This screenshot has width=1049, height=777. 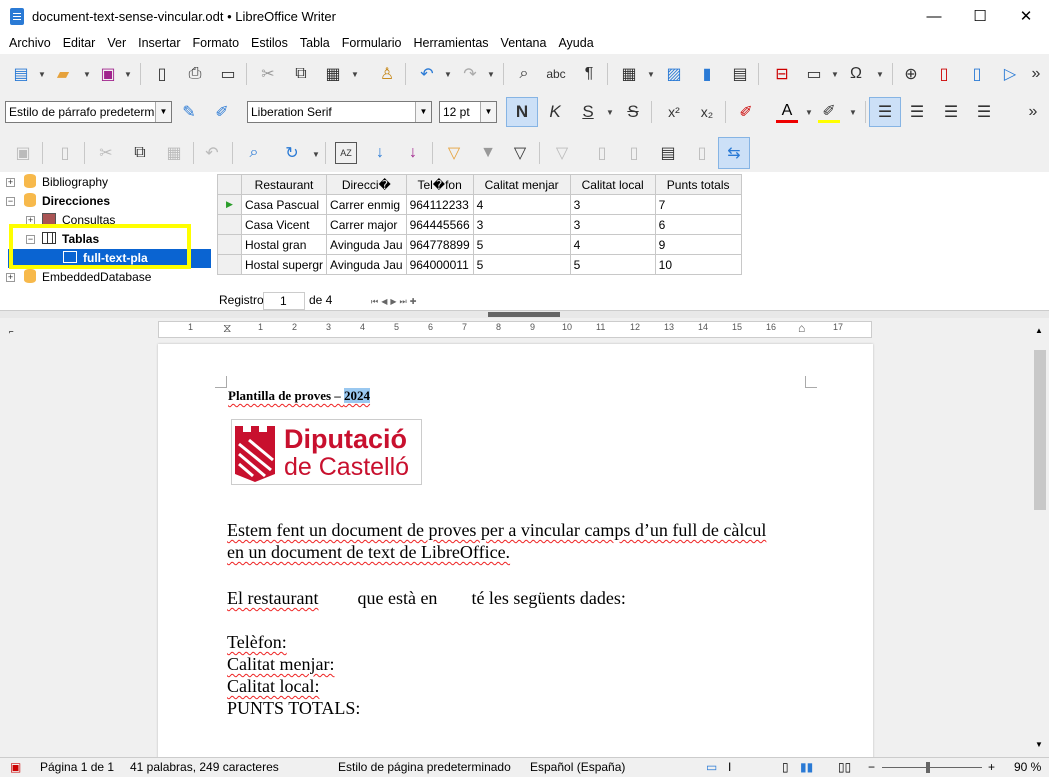 What do you see at coordinates (116, 43) in the screenshot?
I see `menu-ver: Ver` at bounding box center [116, 43].